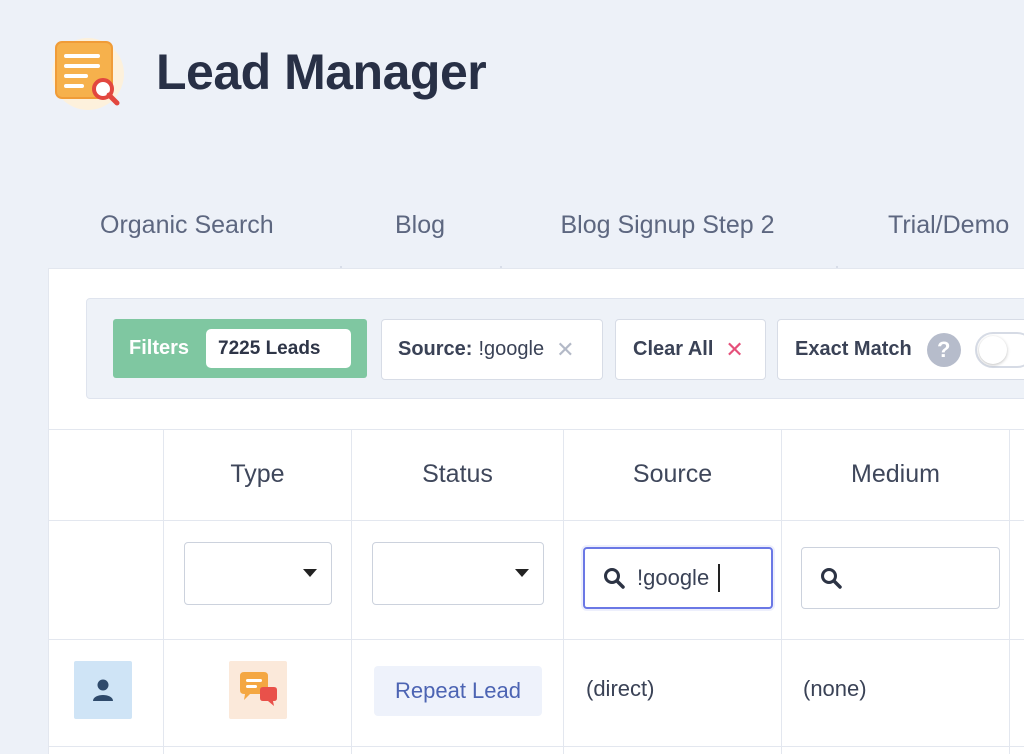  I want to click on user-icon, so click(103, 690).